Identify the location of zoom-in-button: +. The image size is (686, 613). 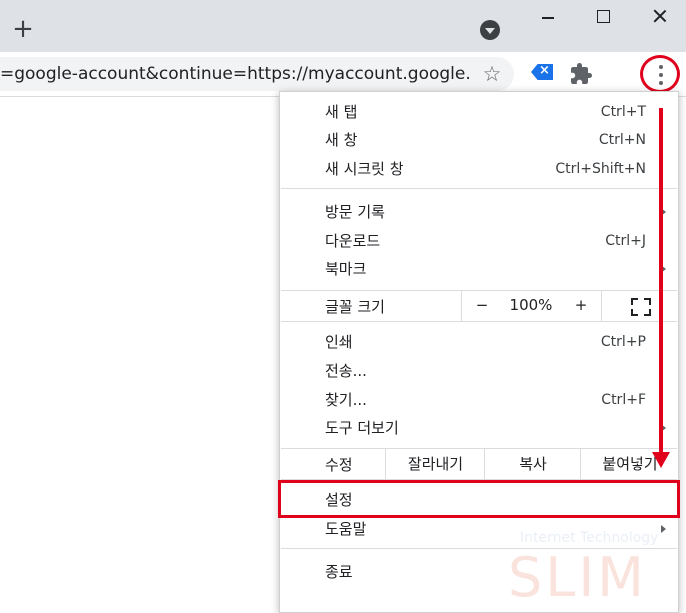
(581, 305).